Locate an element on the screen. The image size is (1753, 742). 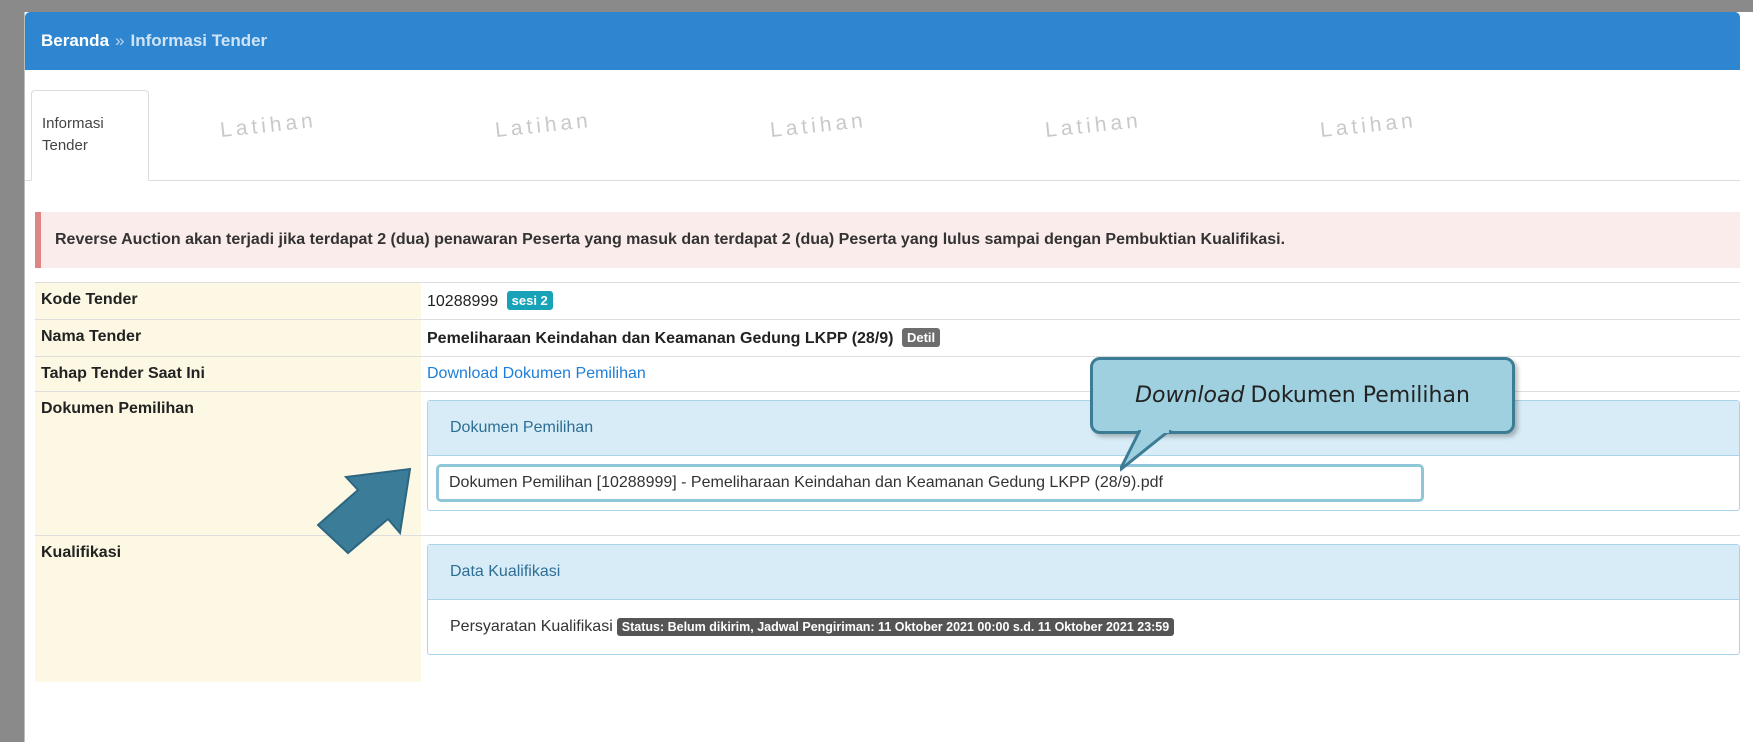
nama-tender-label: Nama Tender is located at coordinates (228, 338).